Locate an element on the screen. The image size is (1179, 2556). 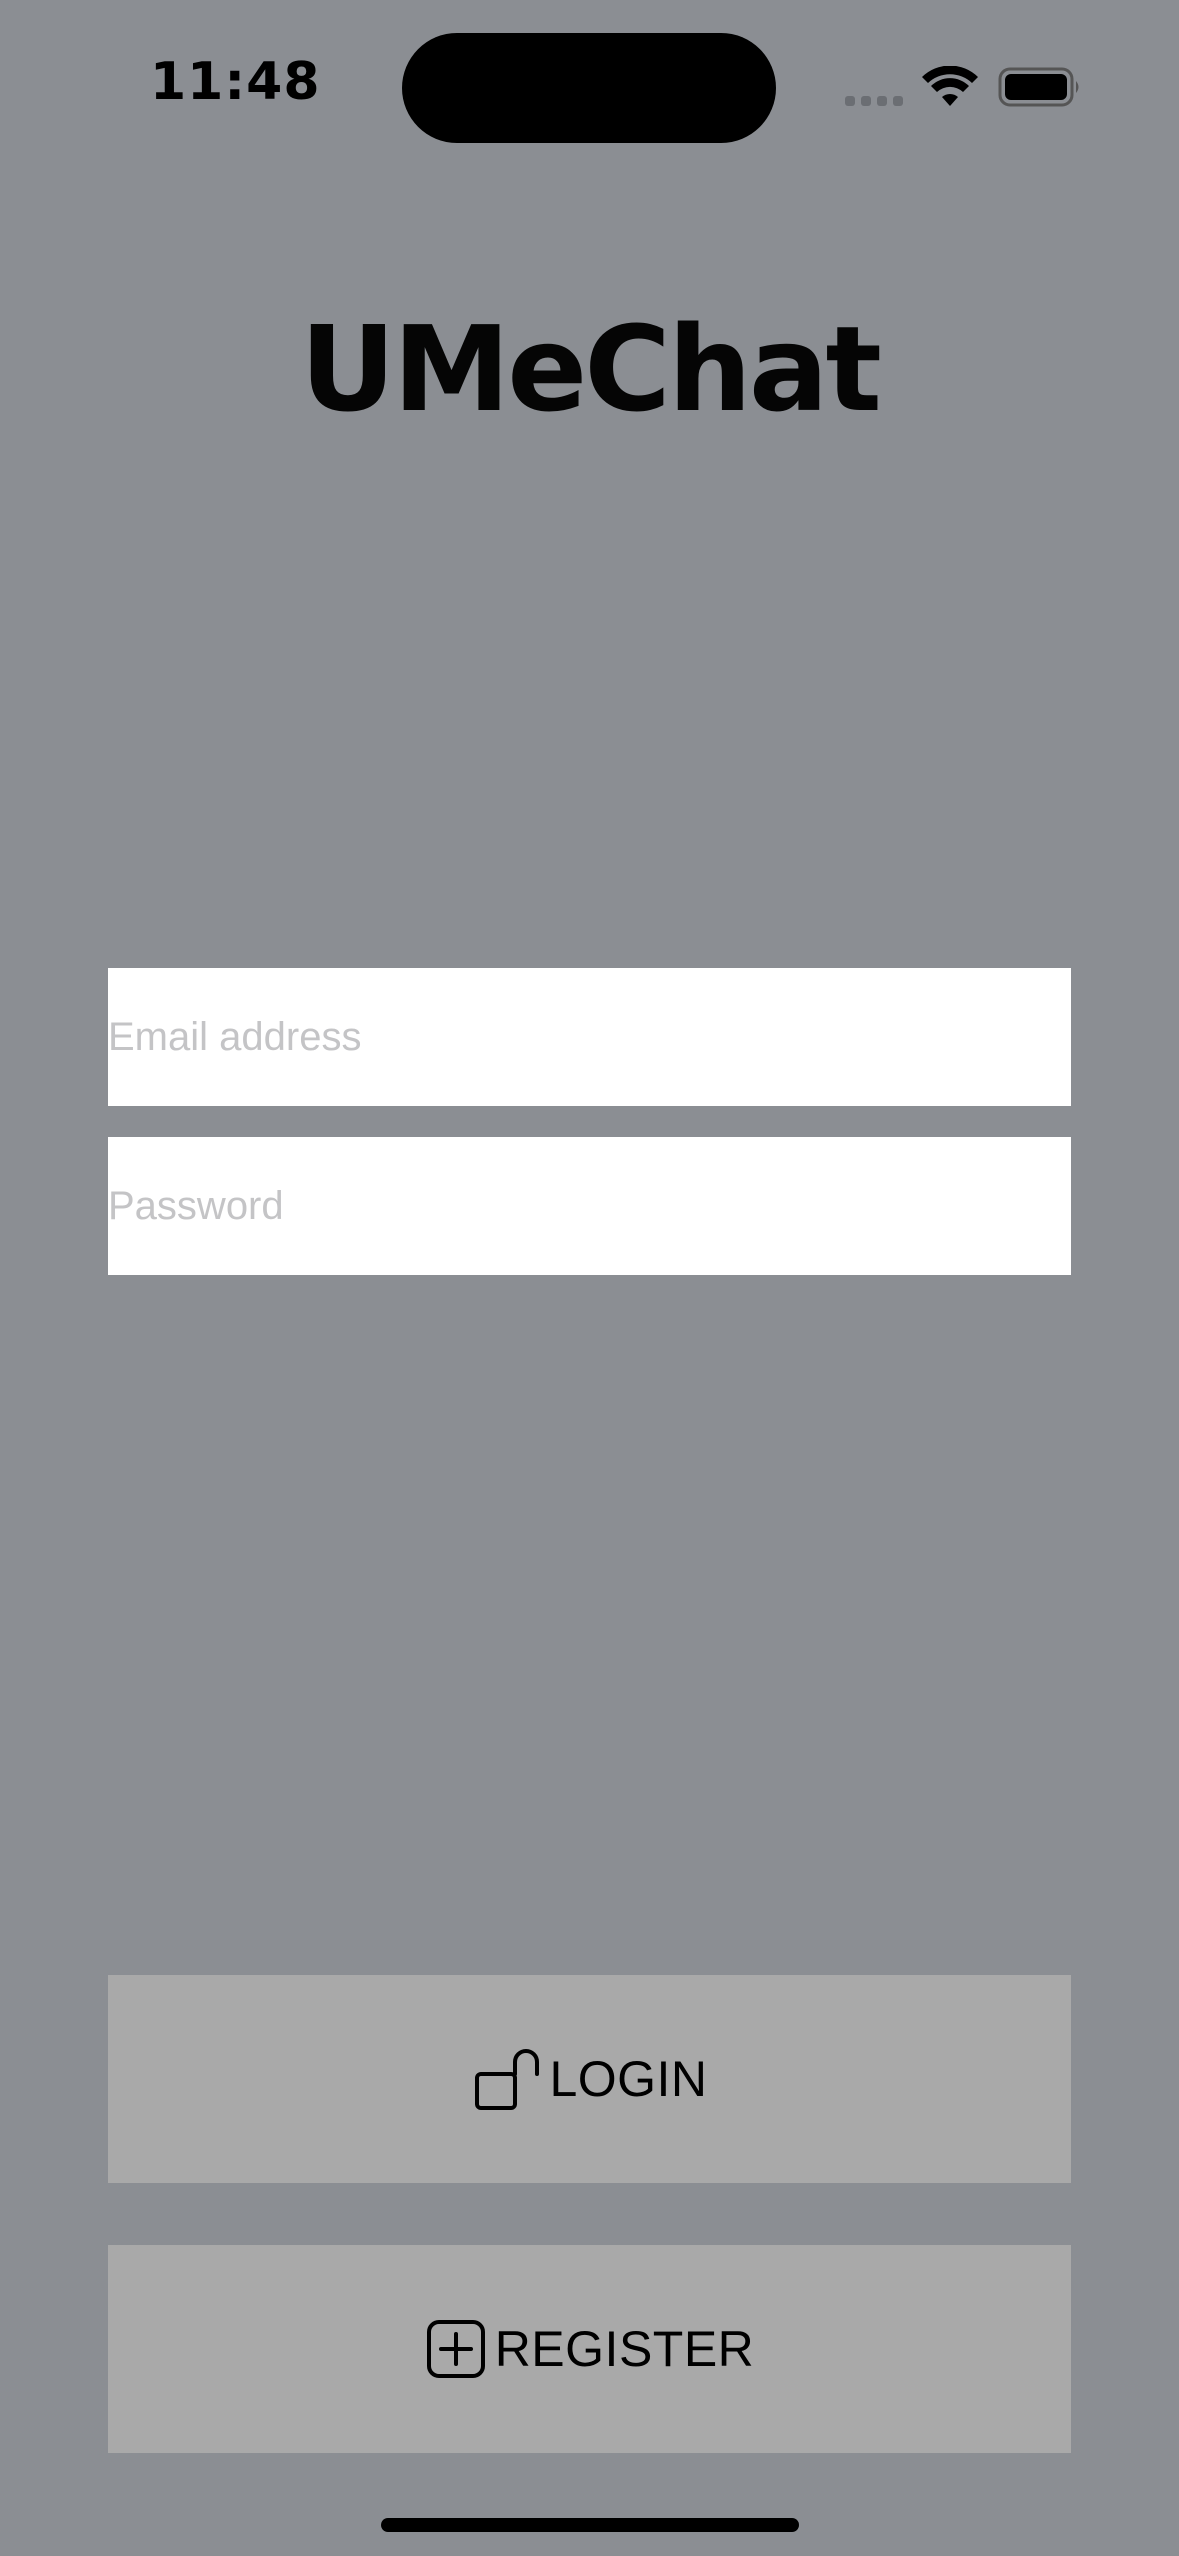
lock-open-icon is located at coordinates (507, 2079).